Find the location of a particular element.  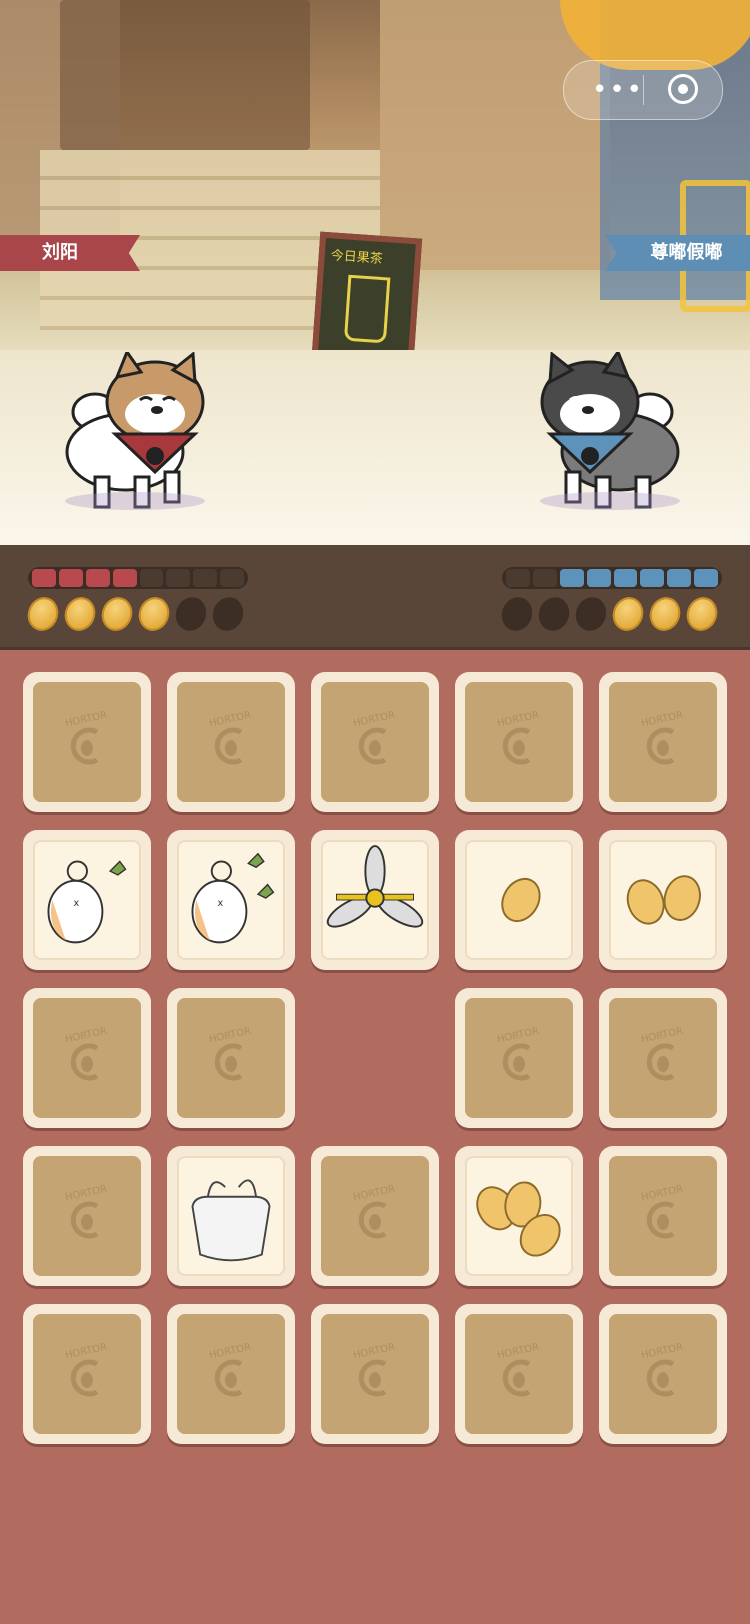

chalkboard-text: 今日果茶 is located at coordinates (357, 258).